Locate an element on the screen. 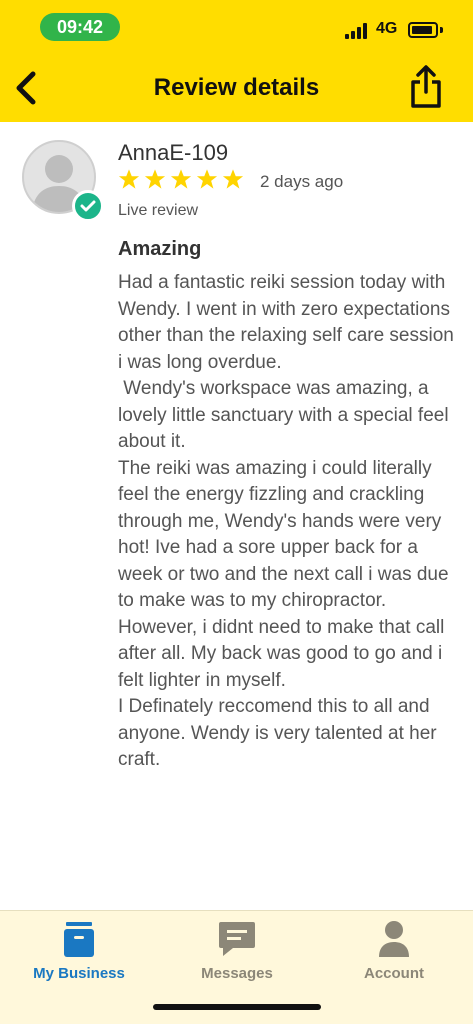 Image resolution: width=473 pixels, height=1024 pixels. star-rating is located at coordinates (181, 179).